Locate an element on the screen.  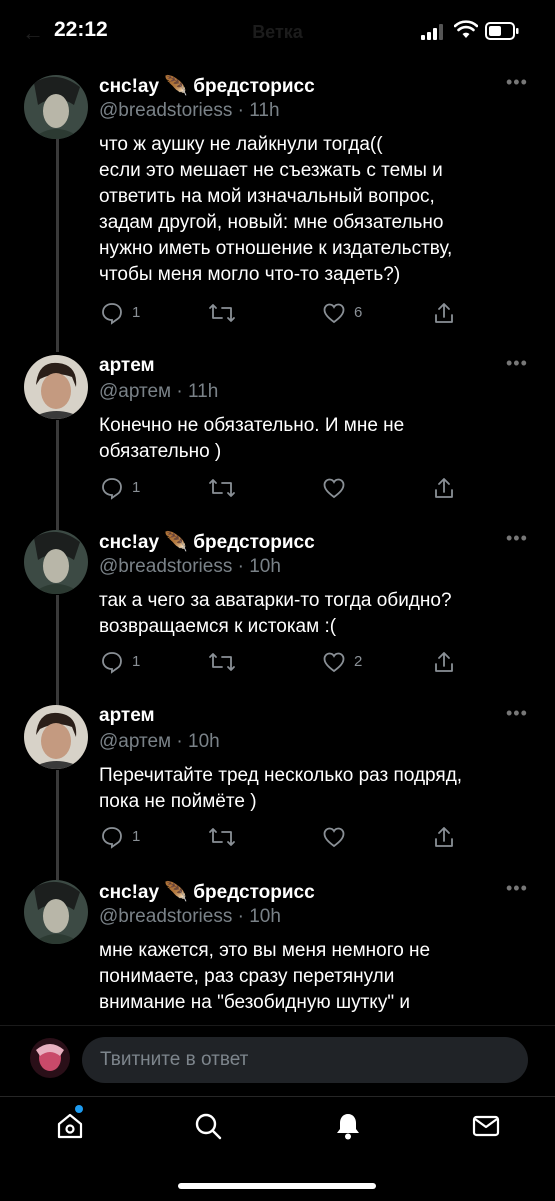
home-icon is located at coordinates (70, 1126).